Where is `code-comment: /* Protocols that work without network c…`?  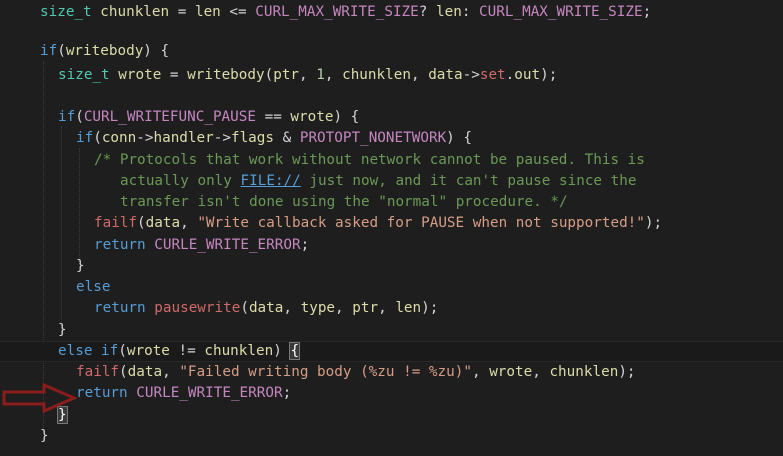
code-comment: /* Protocols that work without network c… is located at coordinates (369, 160).